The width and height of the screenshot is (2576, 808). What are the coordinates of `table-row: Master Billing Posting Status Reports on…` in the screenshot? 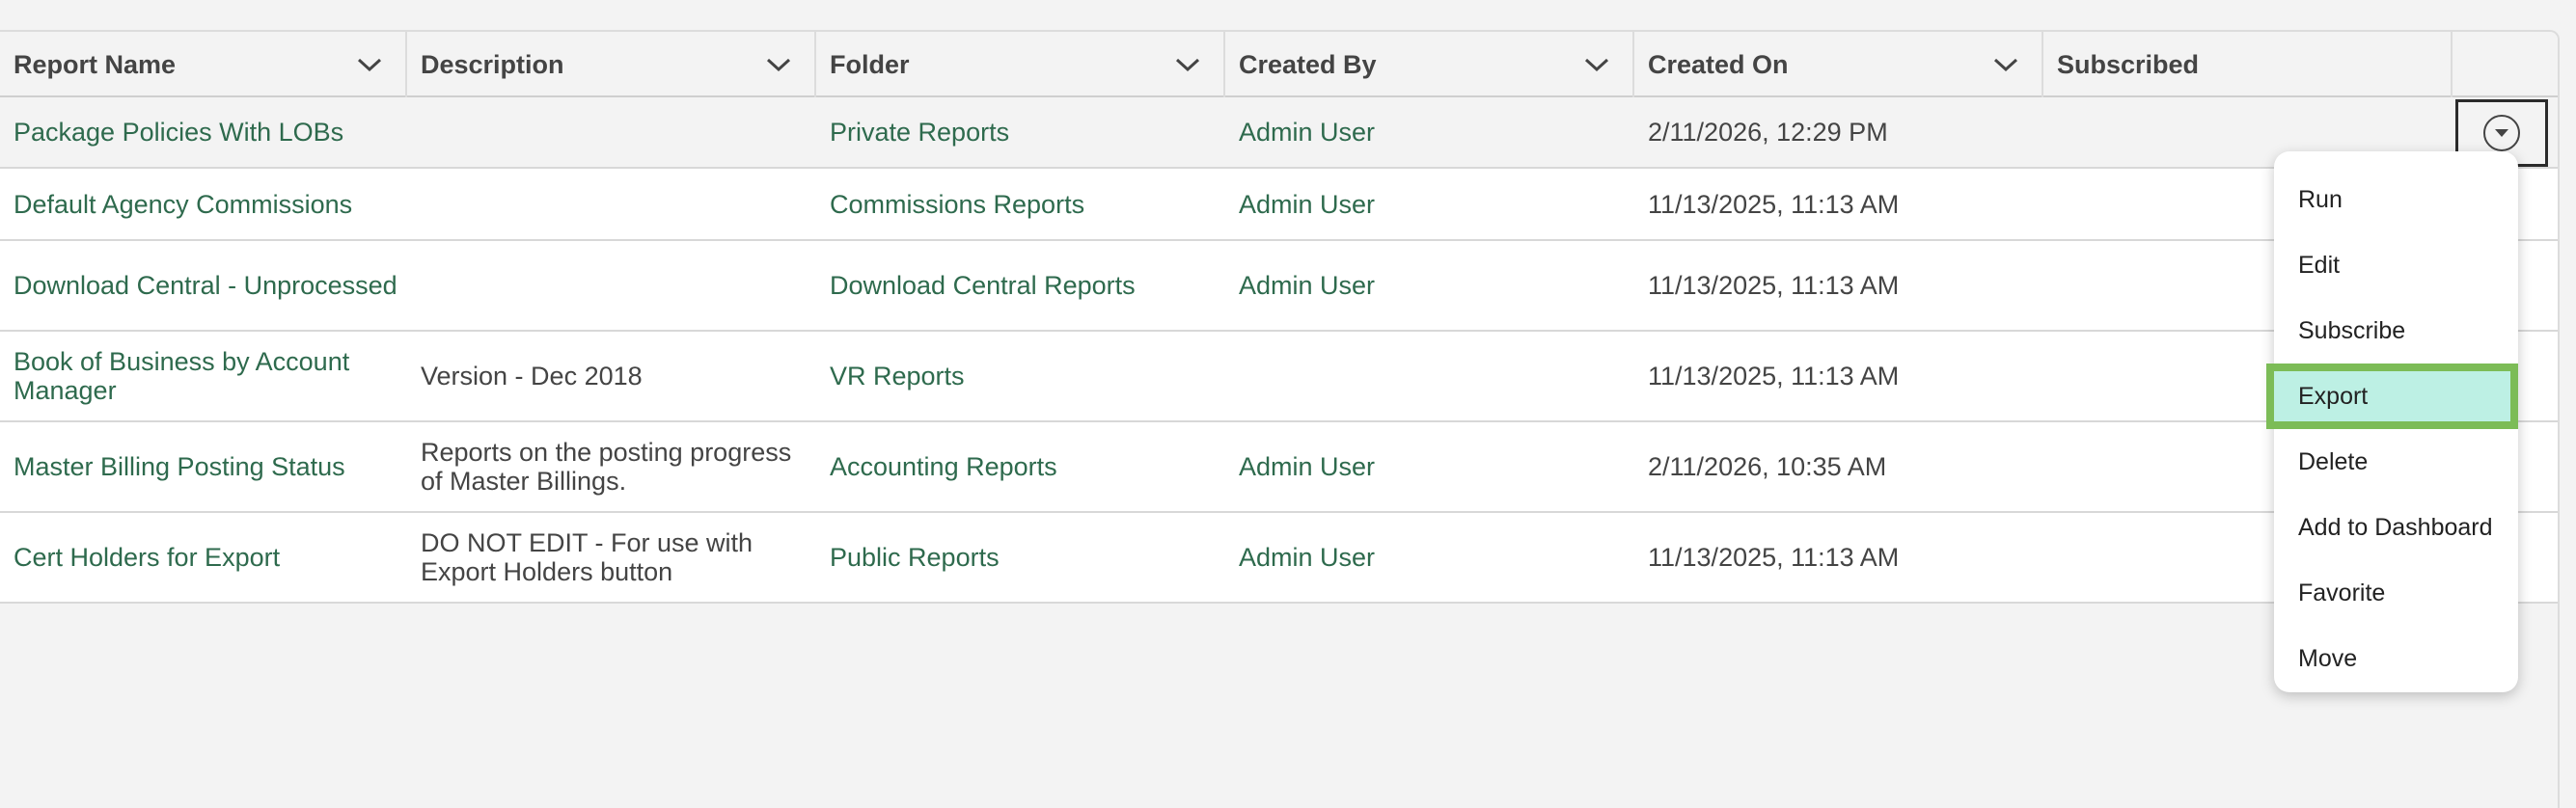 It's located at (1279, 467).